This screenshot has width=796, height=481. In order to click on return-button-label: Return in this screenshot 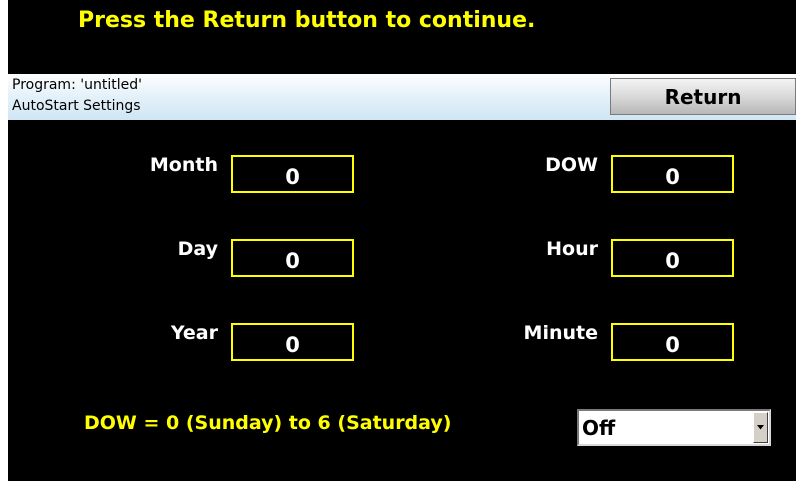, I will do `click(703, 96)`.